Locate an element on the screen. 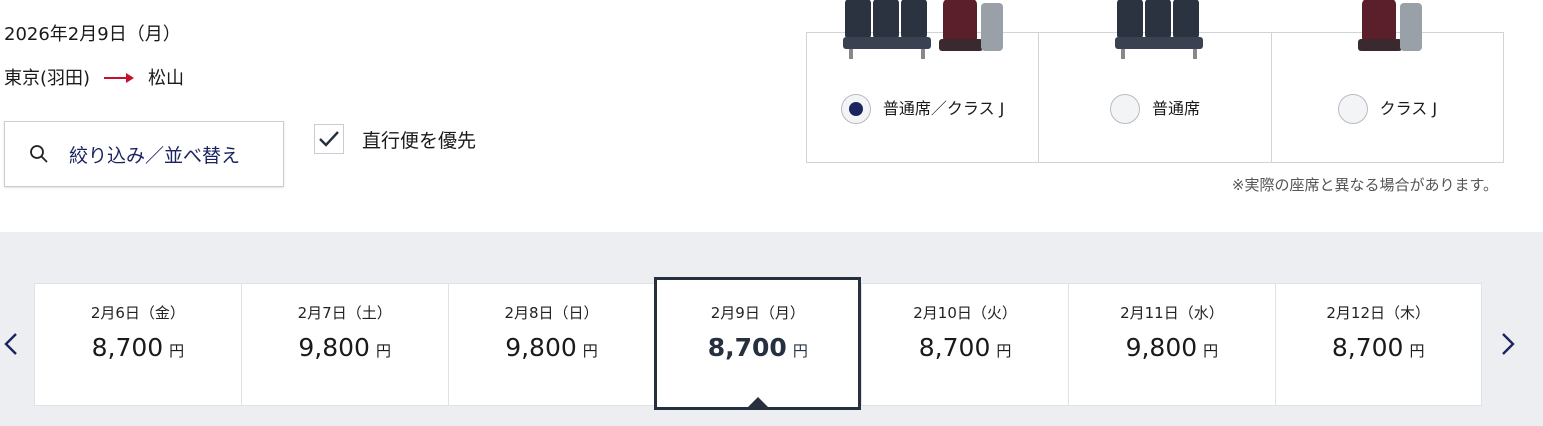  checkbox-box is located at coordinates (329, 139).